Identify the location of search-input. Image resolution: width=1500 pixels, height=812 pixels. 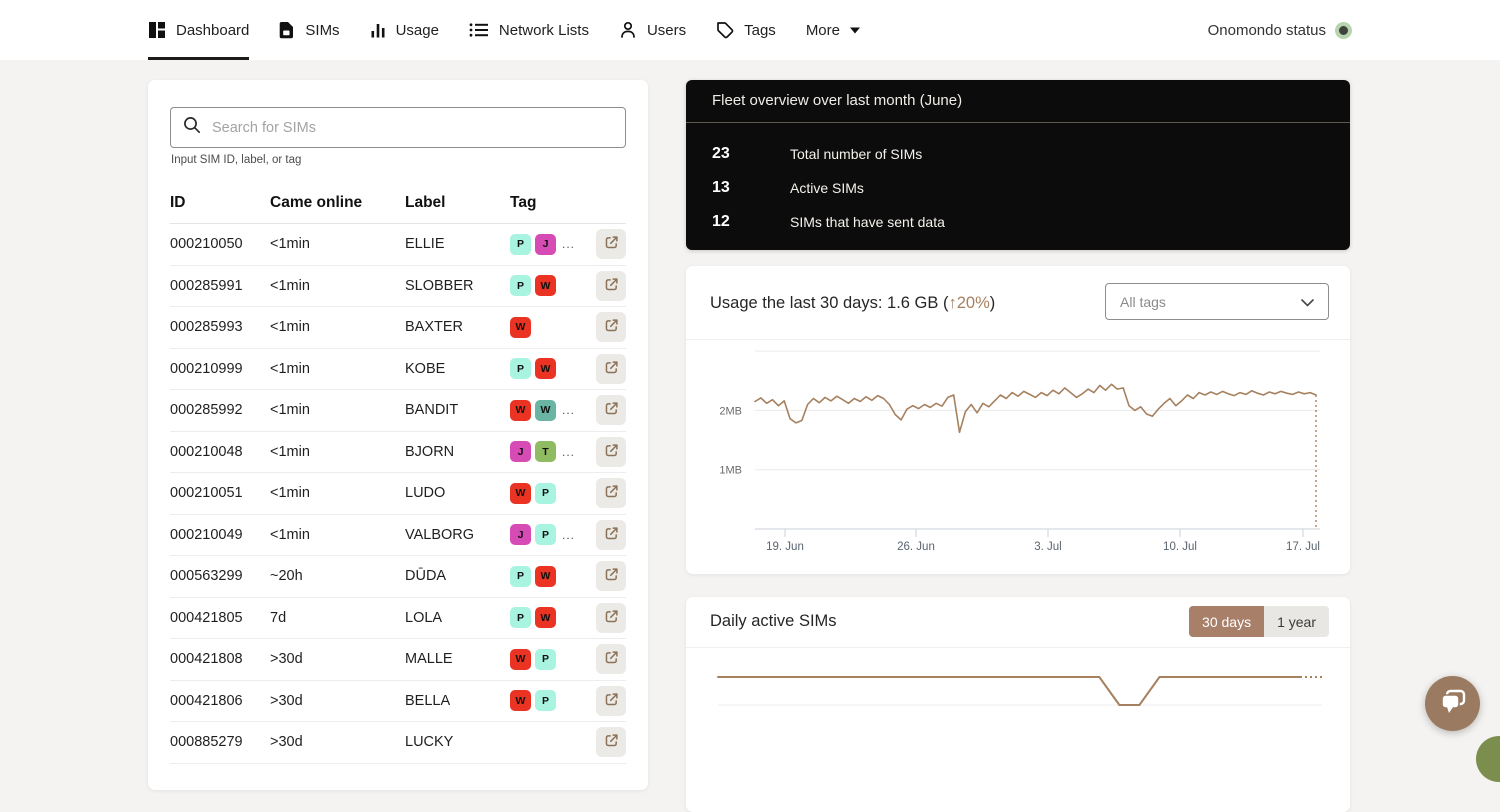
(411, 127).